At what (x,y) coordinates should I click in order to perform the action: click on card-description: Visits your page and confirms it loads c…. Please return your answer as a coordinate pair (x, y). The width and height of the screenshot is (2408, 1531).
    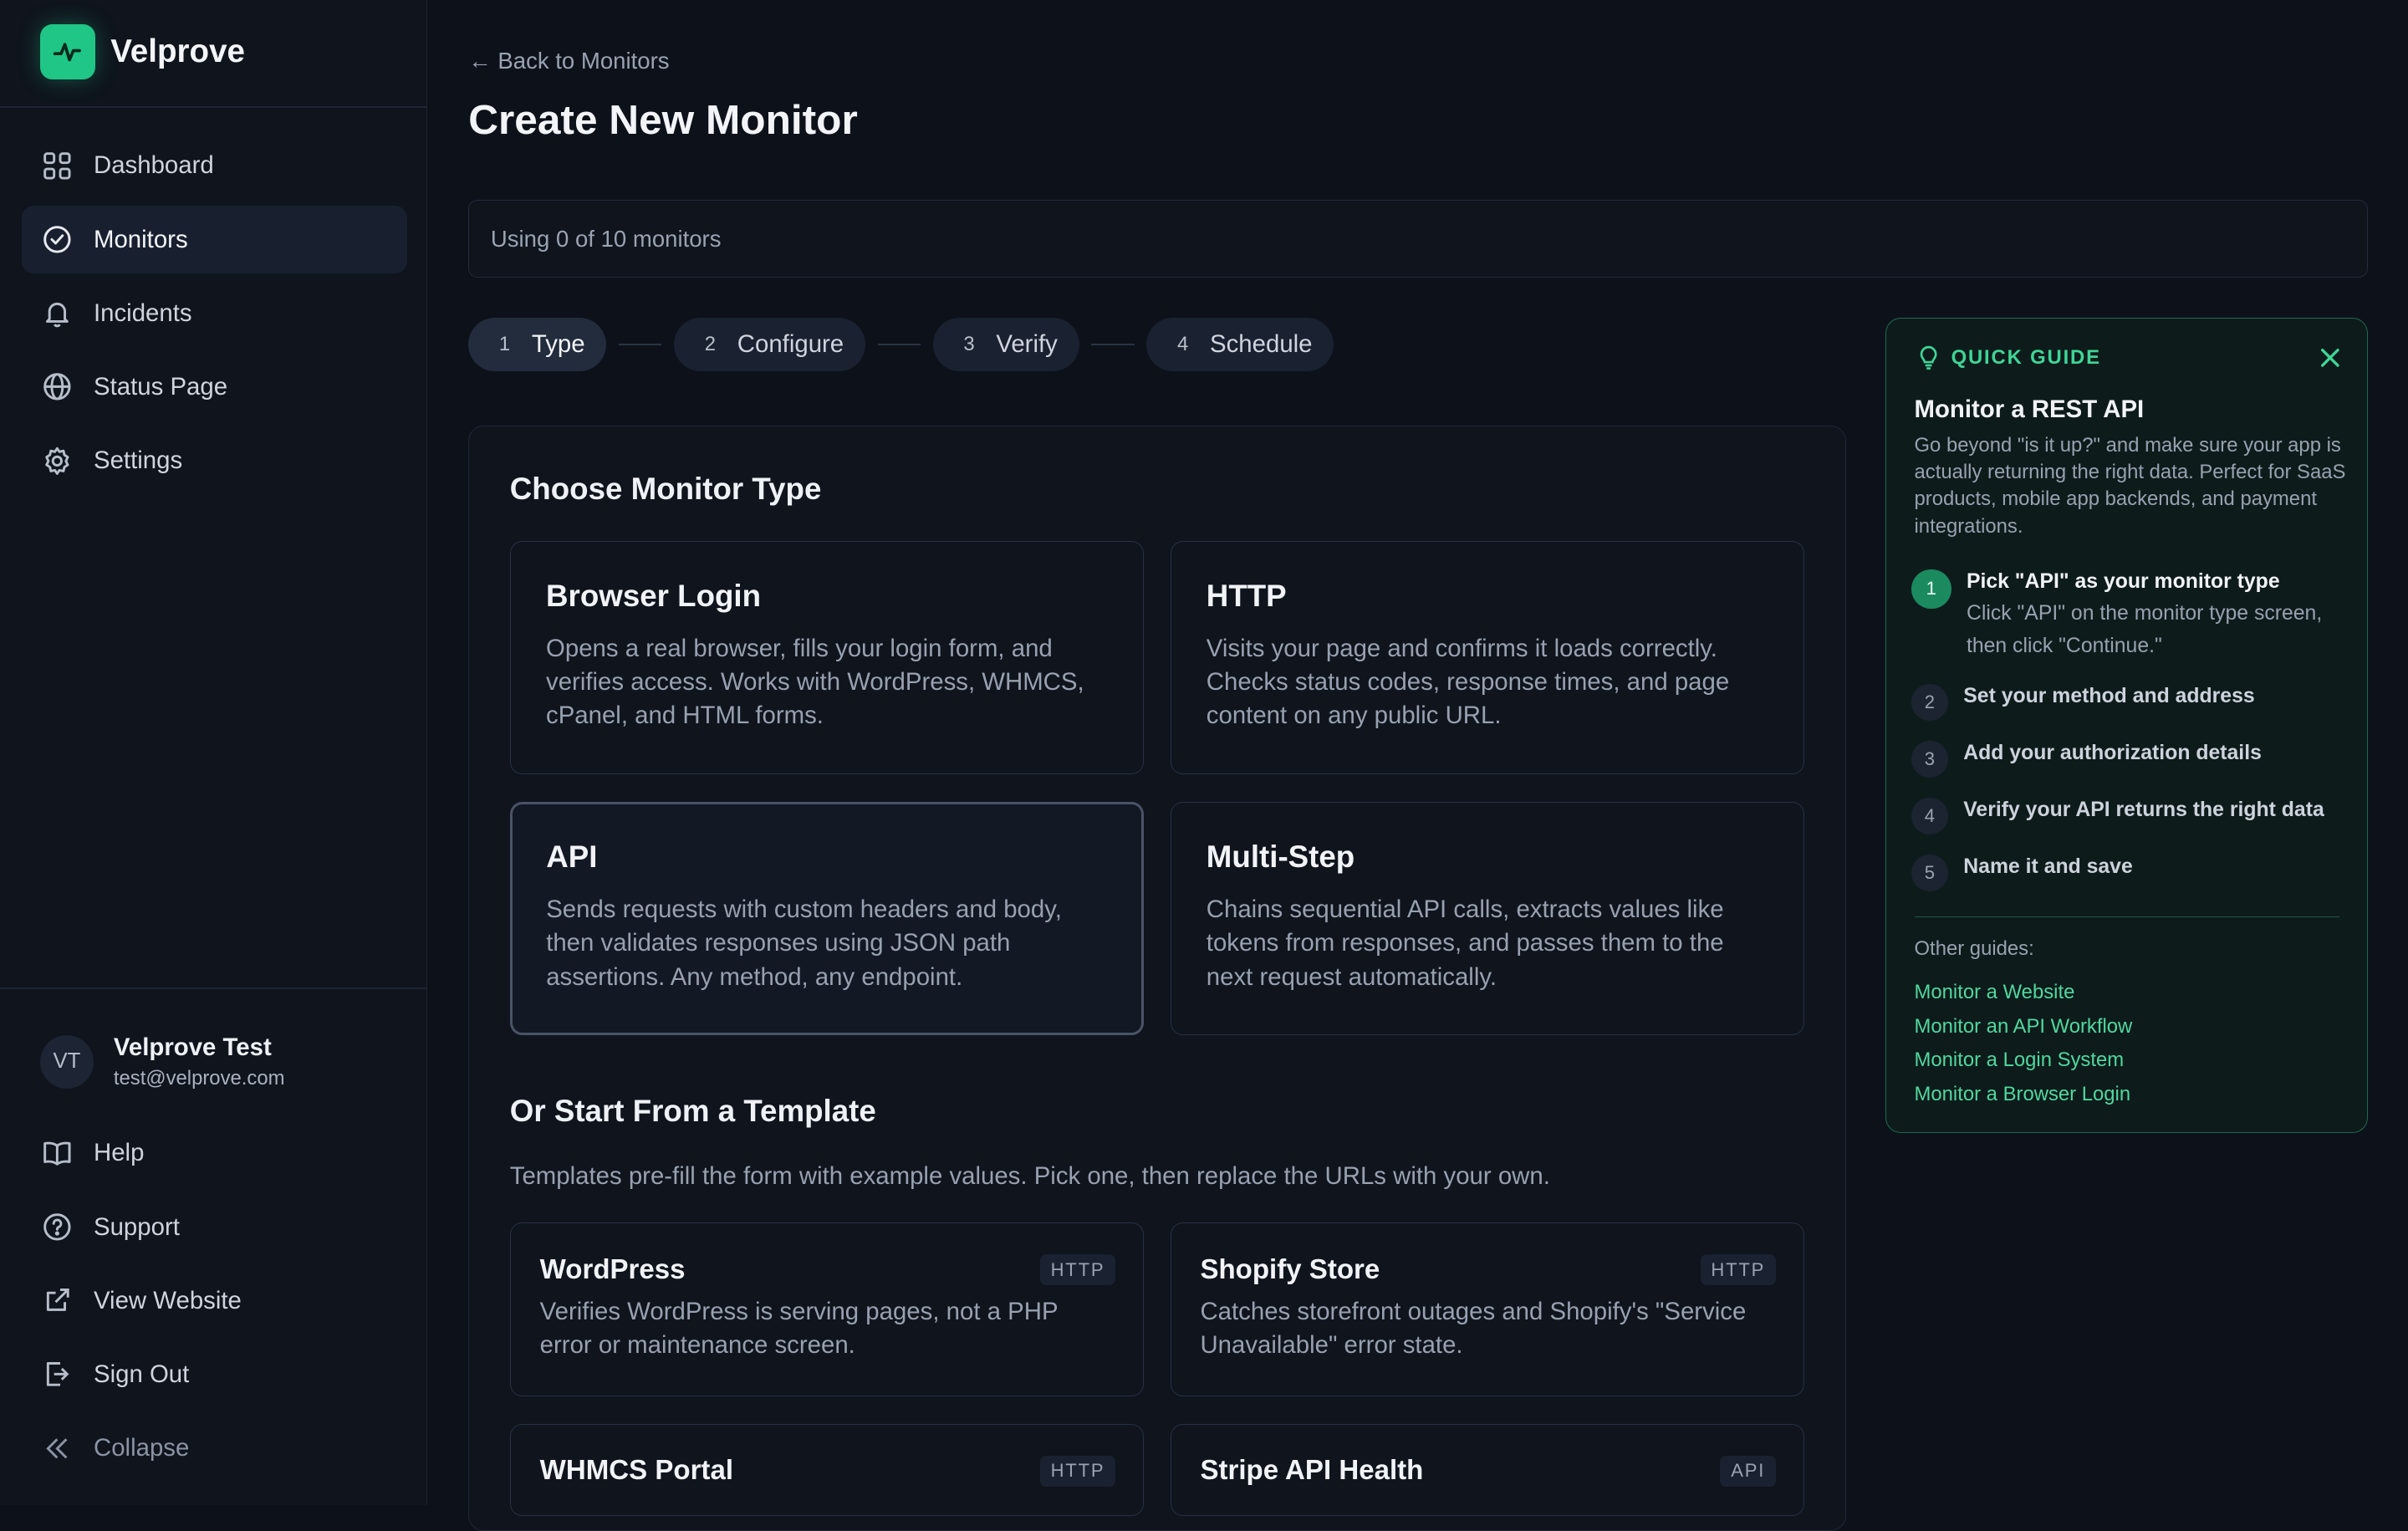
    Looking at the image, I should click on (1468, 682).